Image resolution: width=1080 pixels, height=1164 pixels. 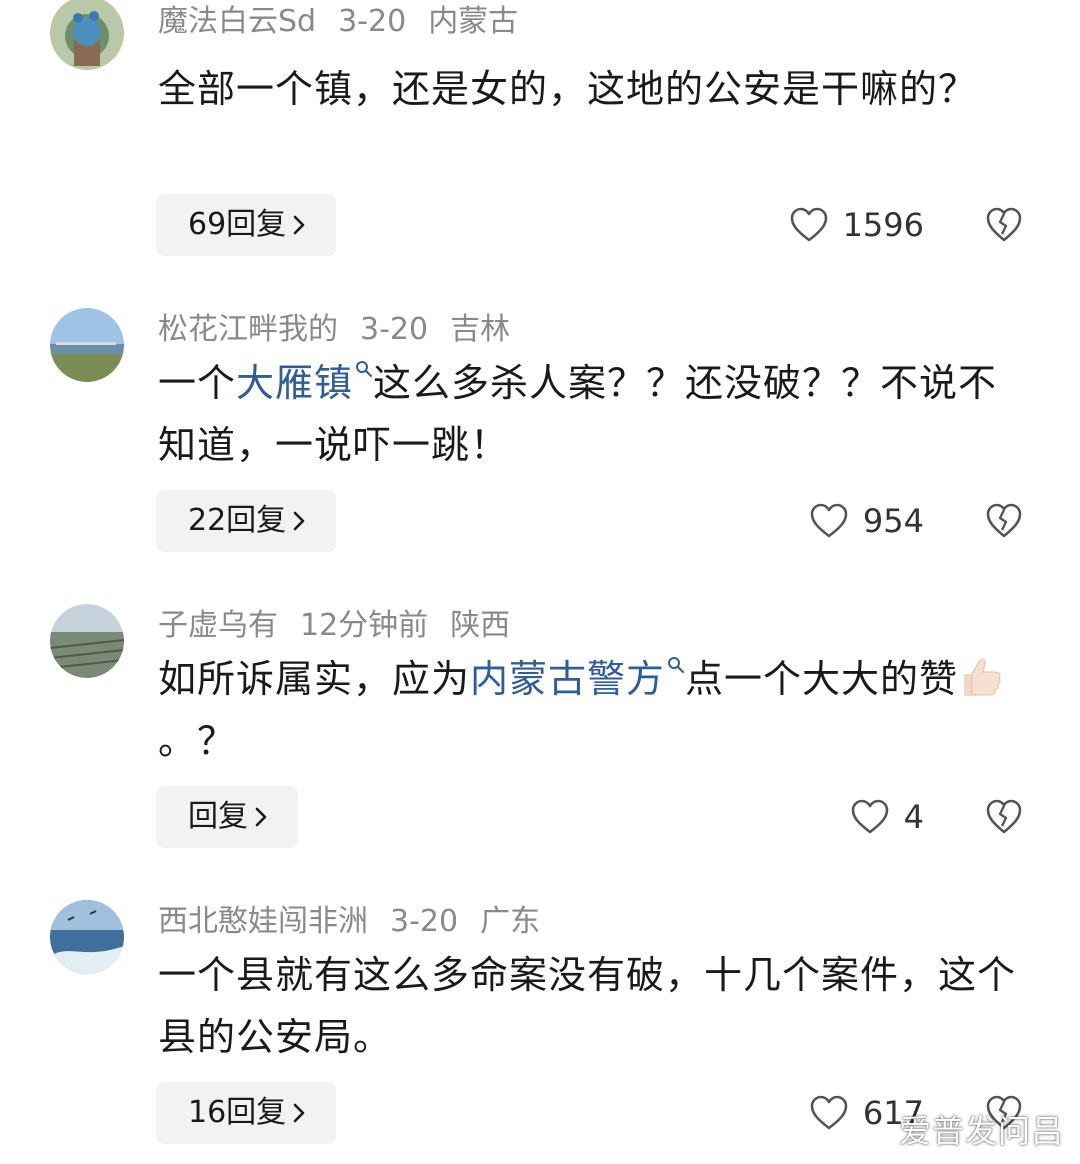 What do you see at coordinates (913, 817) in the screenshot?
I see `like-count: 4` at bounding box center [913, 817].